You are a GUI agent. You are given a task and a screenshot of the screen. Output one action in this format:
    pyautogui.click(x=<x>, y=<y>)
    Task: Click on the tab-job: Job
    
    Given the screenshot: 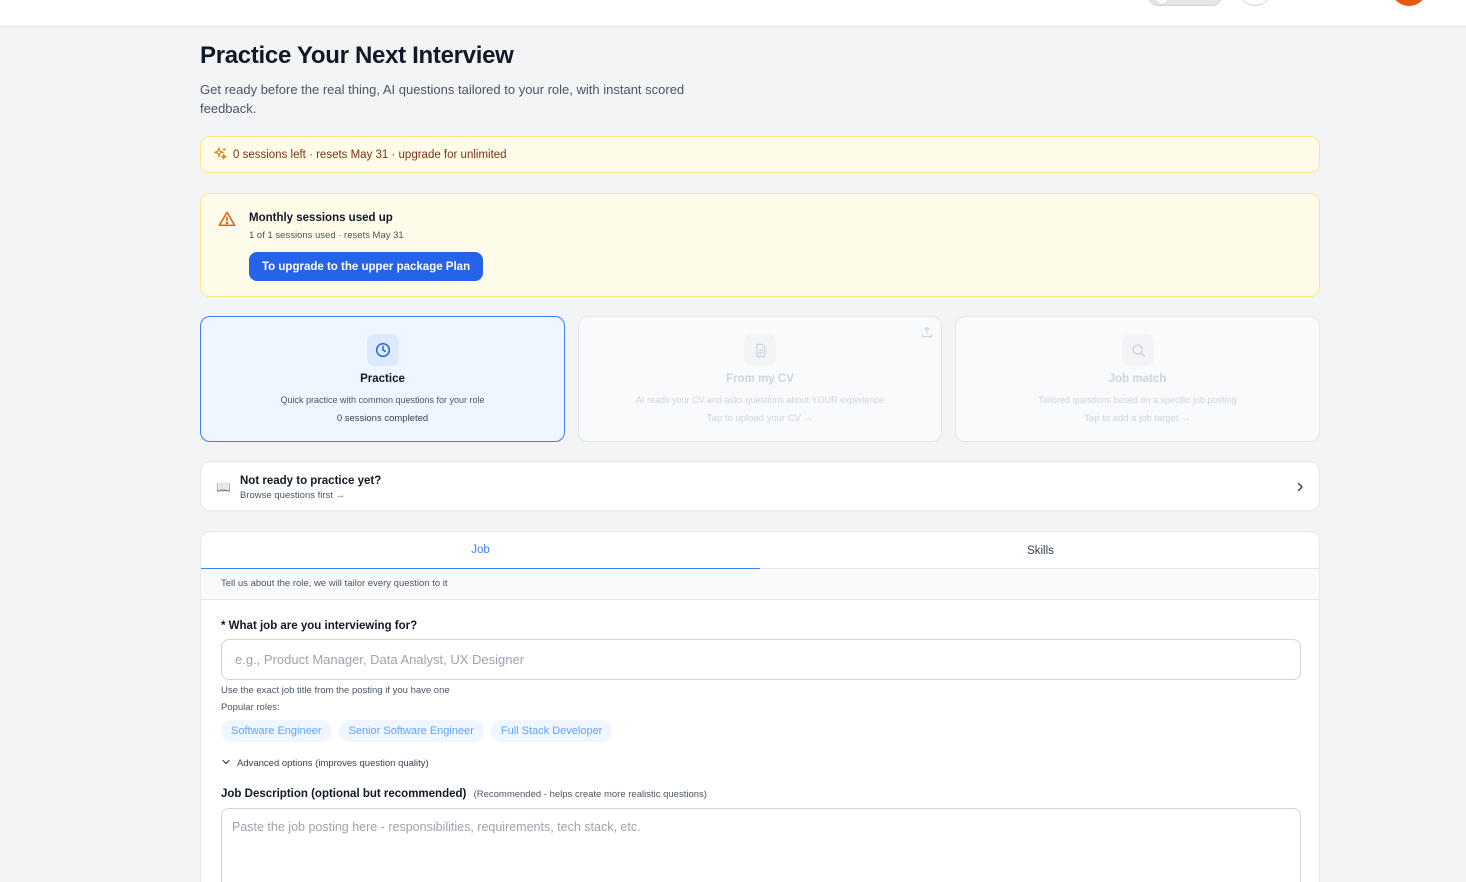 What is the action you would take?
    pyautogui.click(x=480, y=550)
    